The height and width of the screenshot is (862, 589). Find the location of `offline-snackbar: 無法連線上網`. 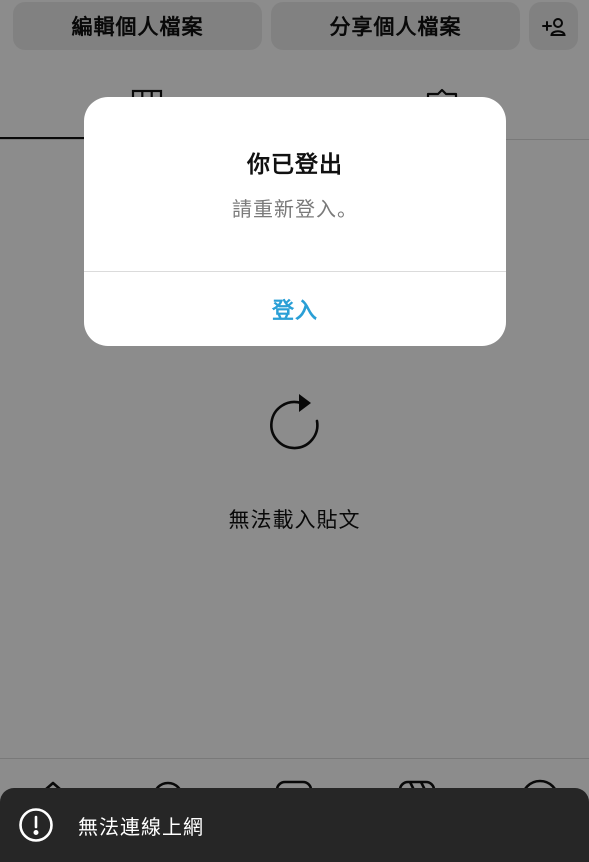

offline-snackbar: 無法連線上網 is located at coordinates (294, 825).